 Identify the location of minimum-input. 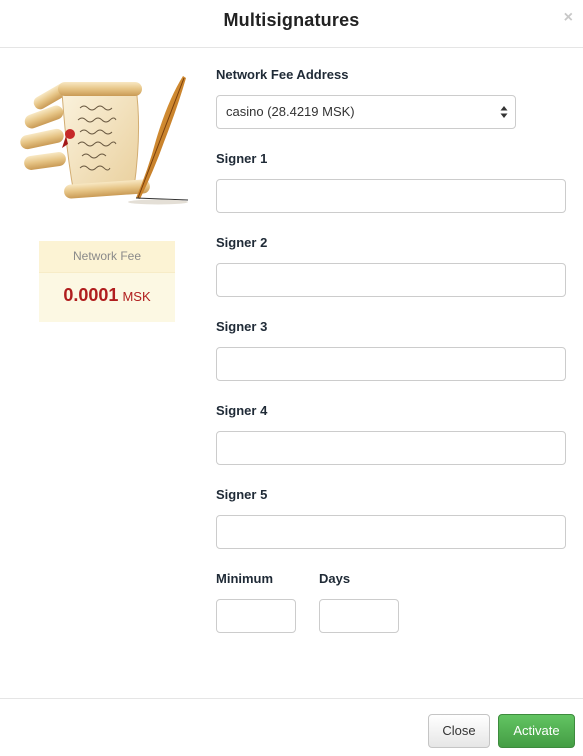
(256, 616).